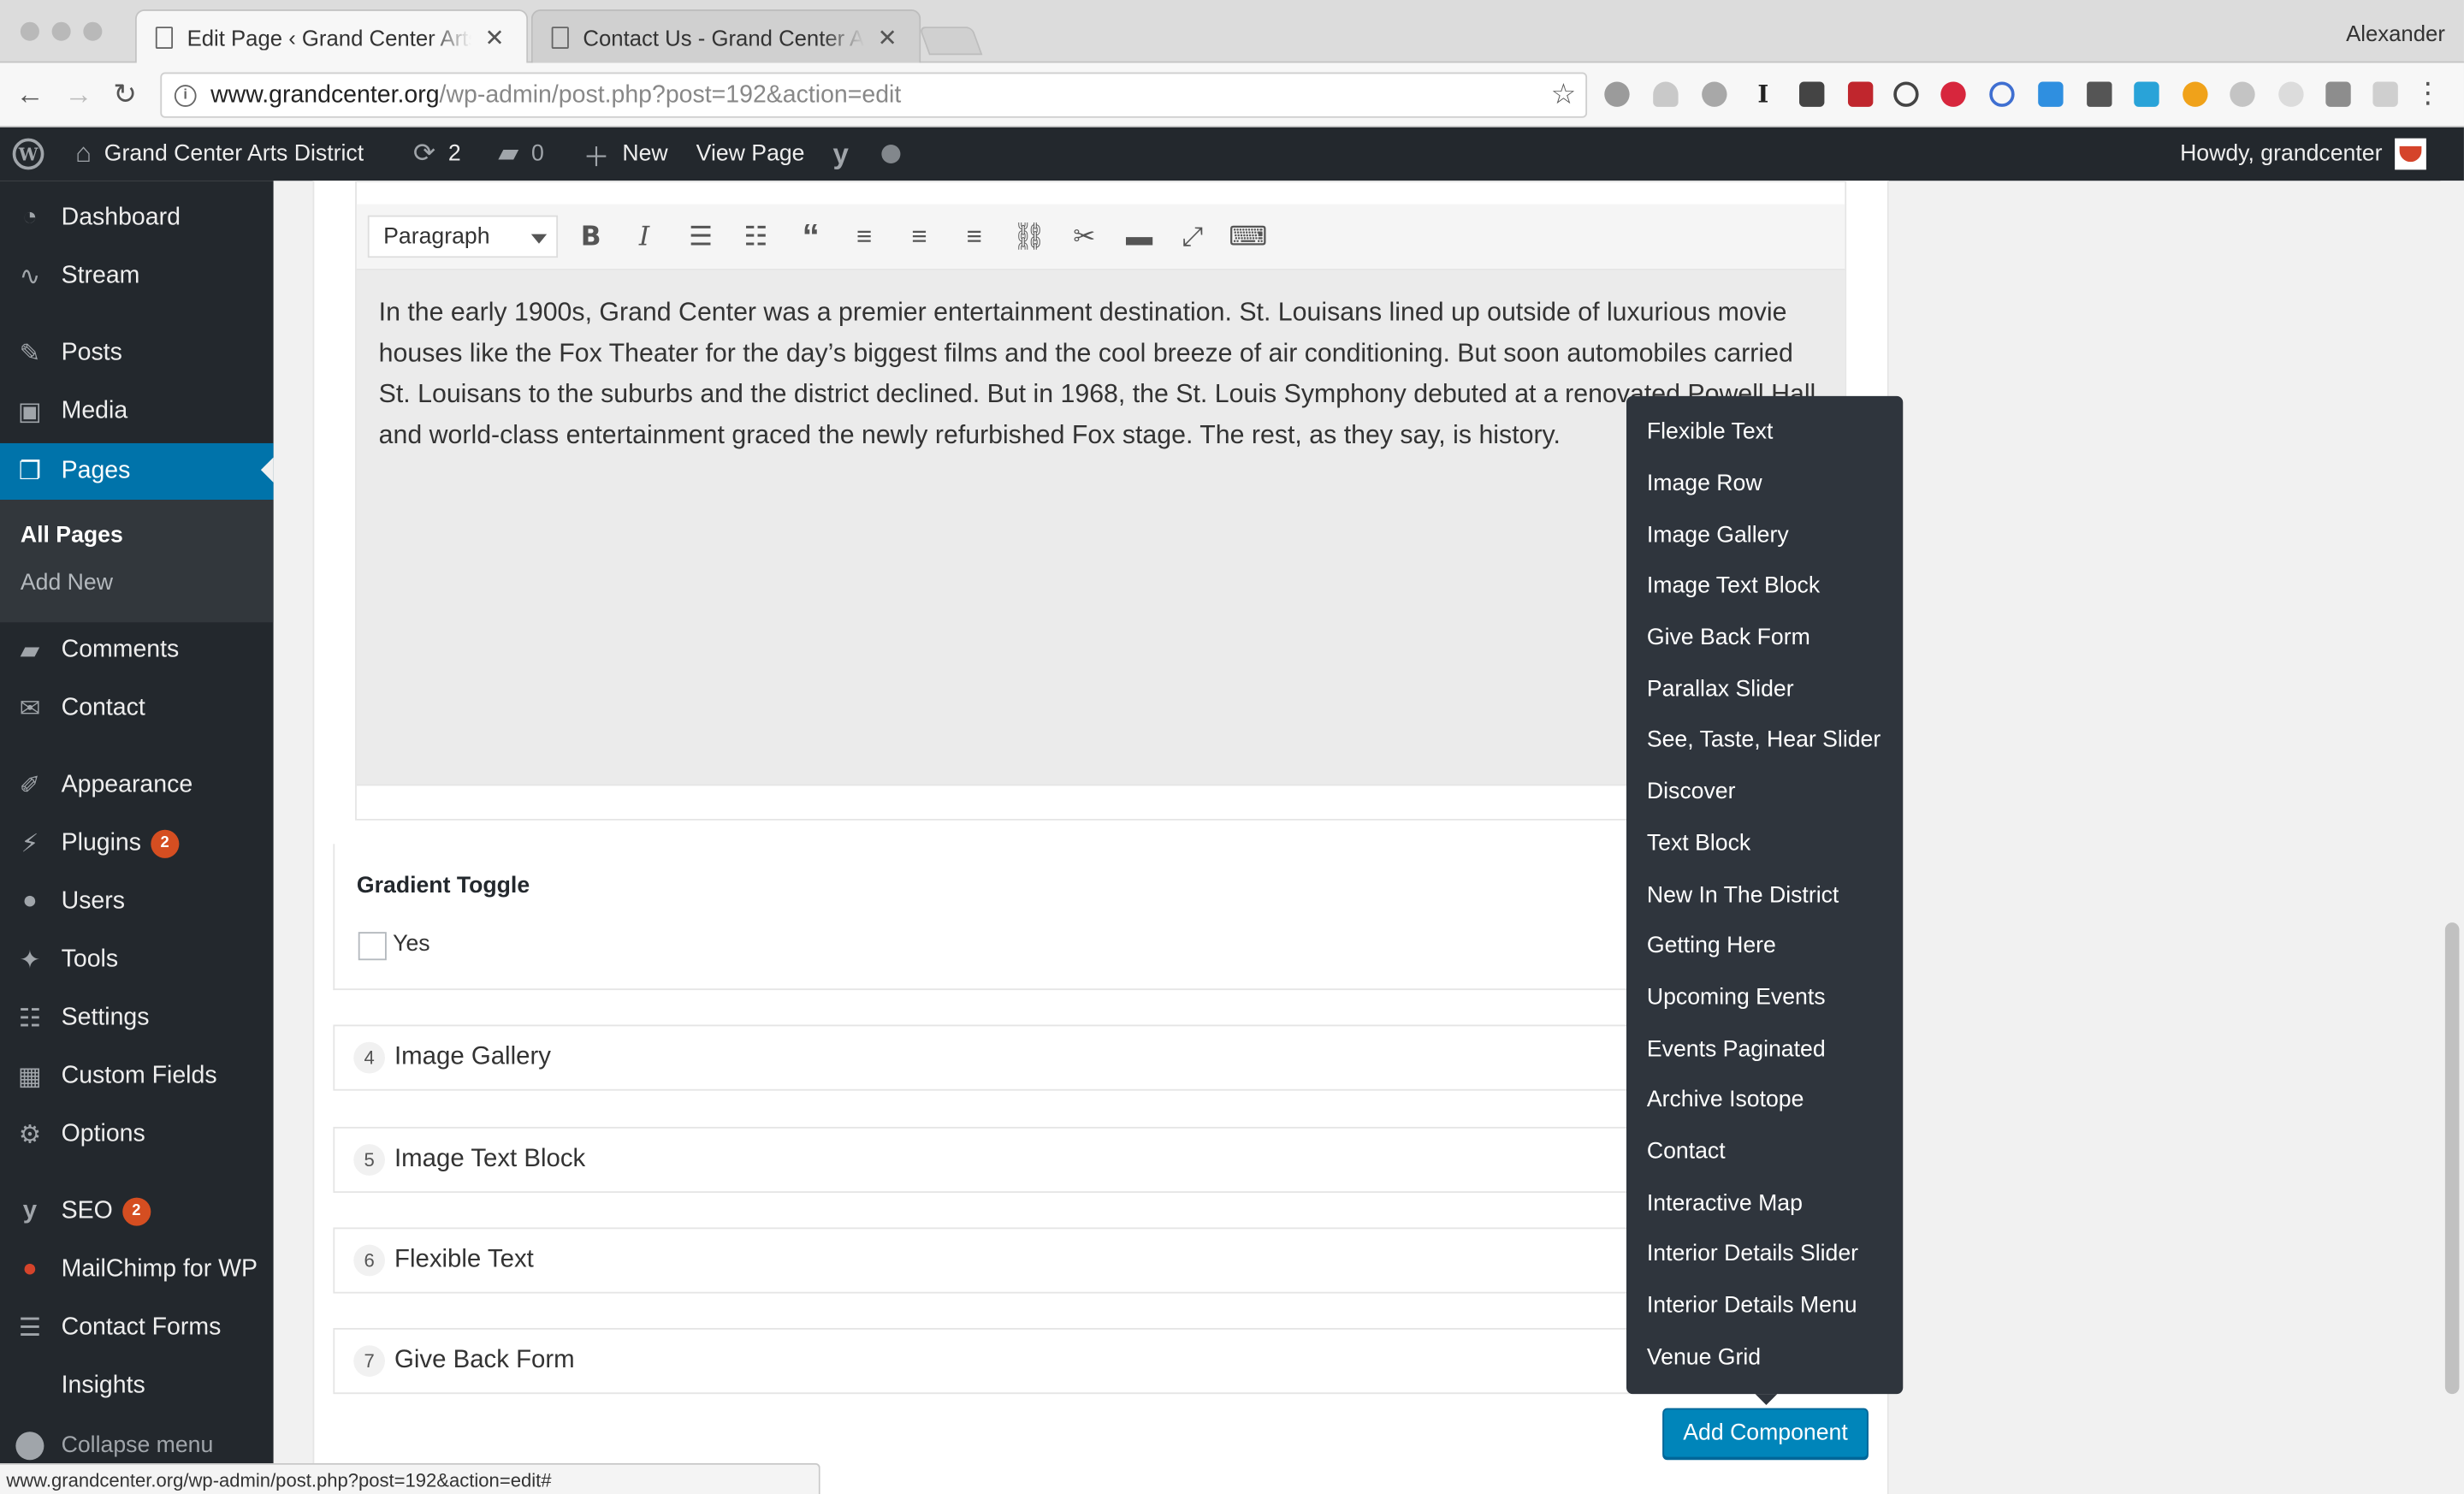 Image resolution: width=2464 pixels, height=1494 pixels. What do you see at coordinates (1764, 1357) in the screenshot?
I see `component-menu-item: Venue Grid` at bounding box center [1764, 1357].